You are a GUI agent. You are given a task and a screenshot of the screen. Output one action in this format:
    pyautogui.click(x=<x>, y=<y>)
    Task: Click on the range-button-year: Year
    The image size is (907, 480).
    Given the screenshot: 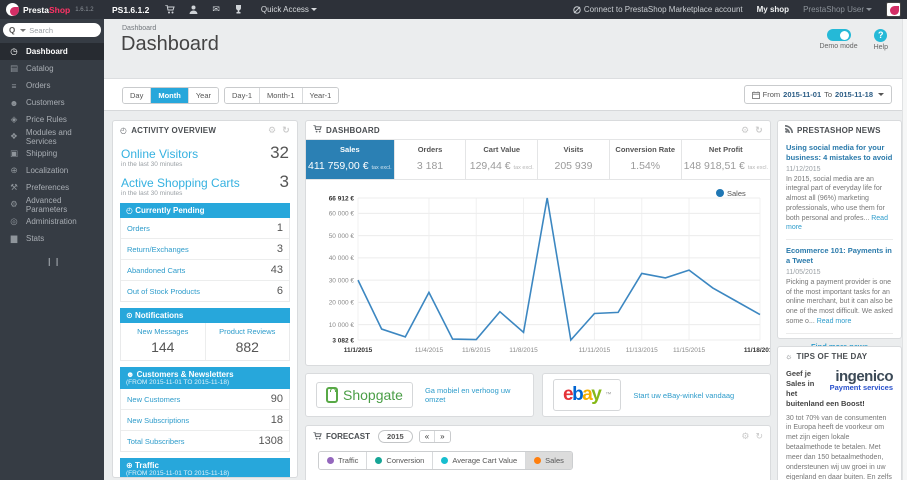 What is the action you would take?
    pyautogui.click(x=202, y=95)
    